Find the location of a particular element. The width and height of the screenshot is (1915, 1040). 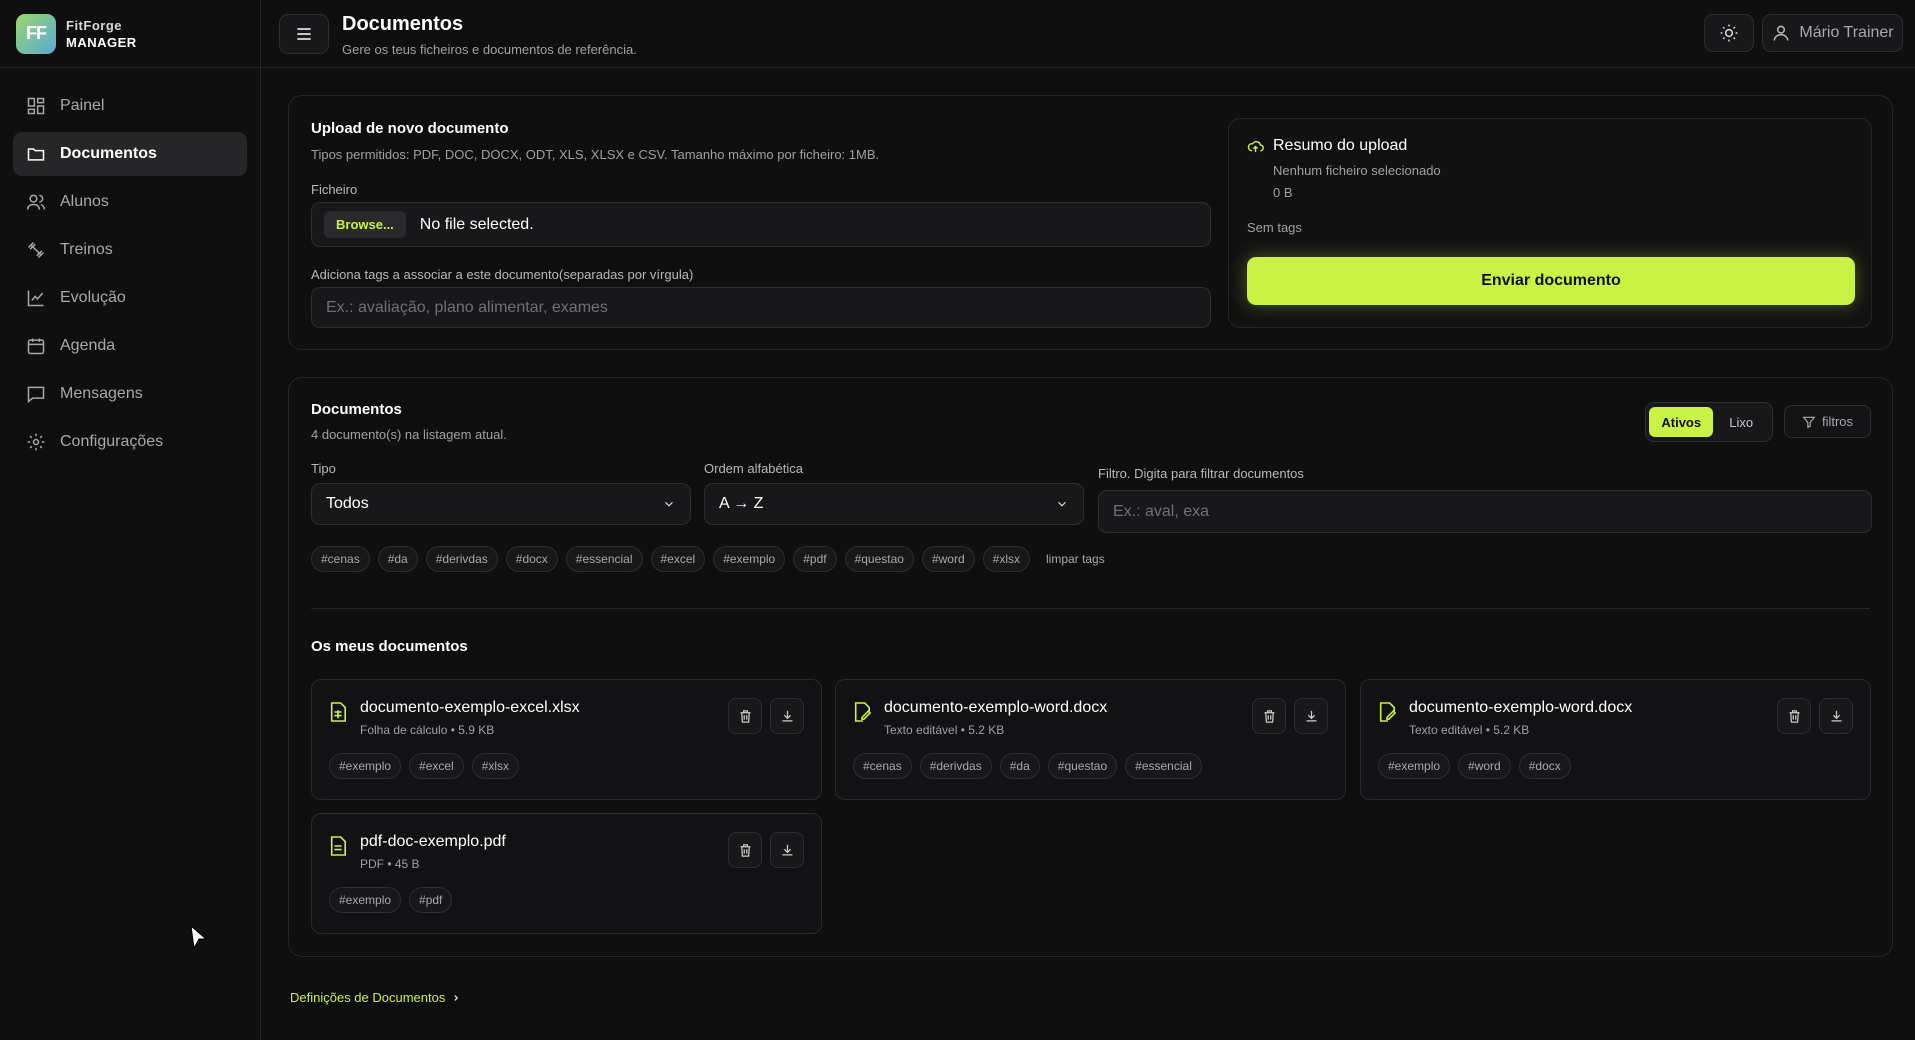

my-documents-title: Os meus documentos is located at coordinates (389, 646).